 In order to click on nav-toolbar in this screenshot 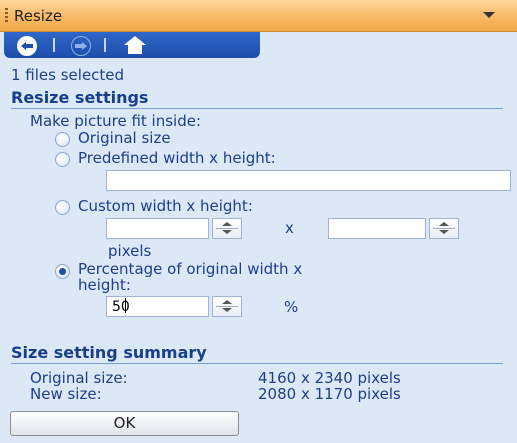, I will do `click(132, 45)`.